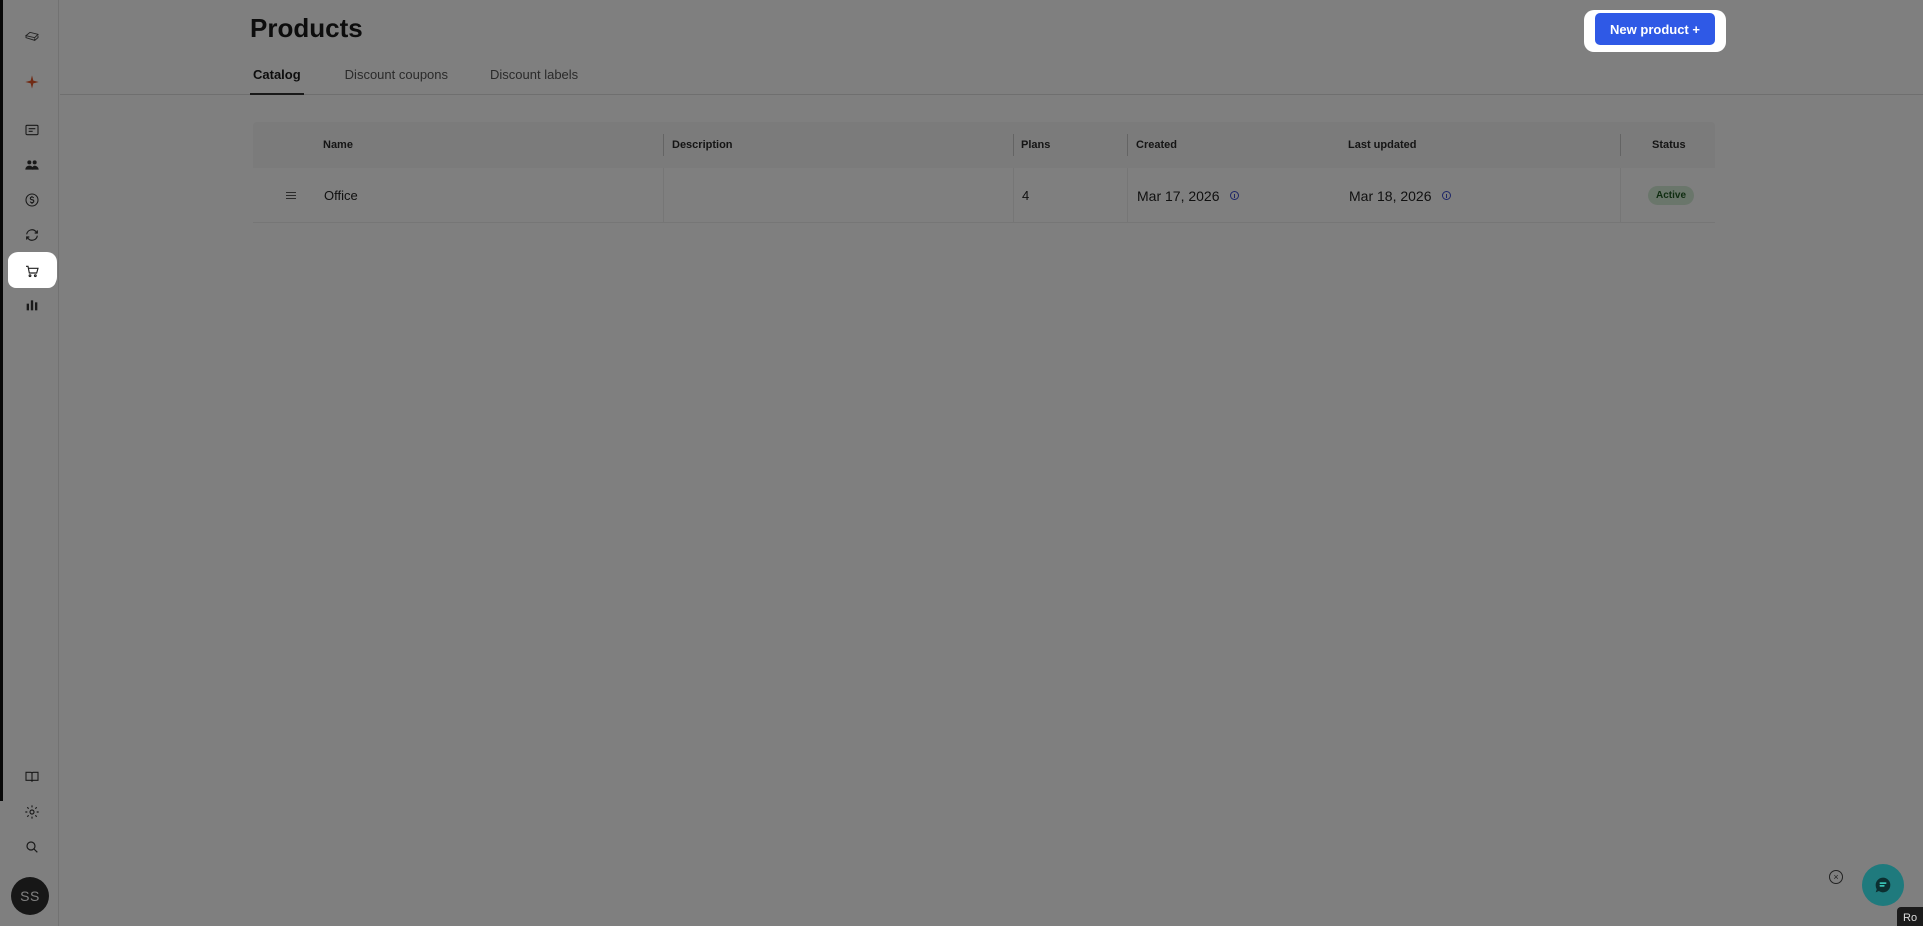  I want to click on updated-date: Mar 18, 2026, so click(1390, 195).